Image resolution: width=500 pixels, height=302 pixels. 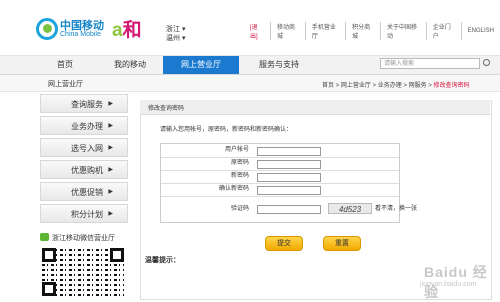 What do you see at coordinates (288, 31) in the screenshot?
I see `top-link-mall: 移动商城` at bounding box center [288, 31].